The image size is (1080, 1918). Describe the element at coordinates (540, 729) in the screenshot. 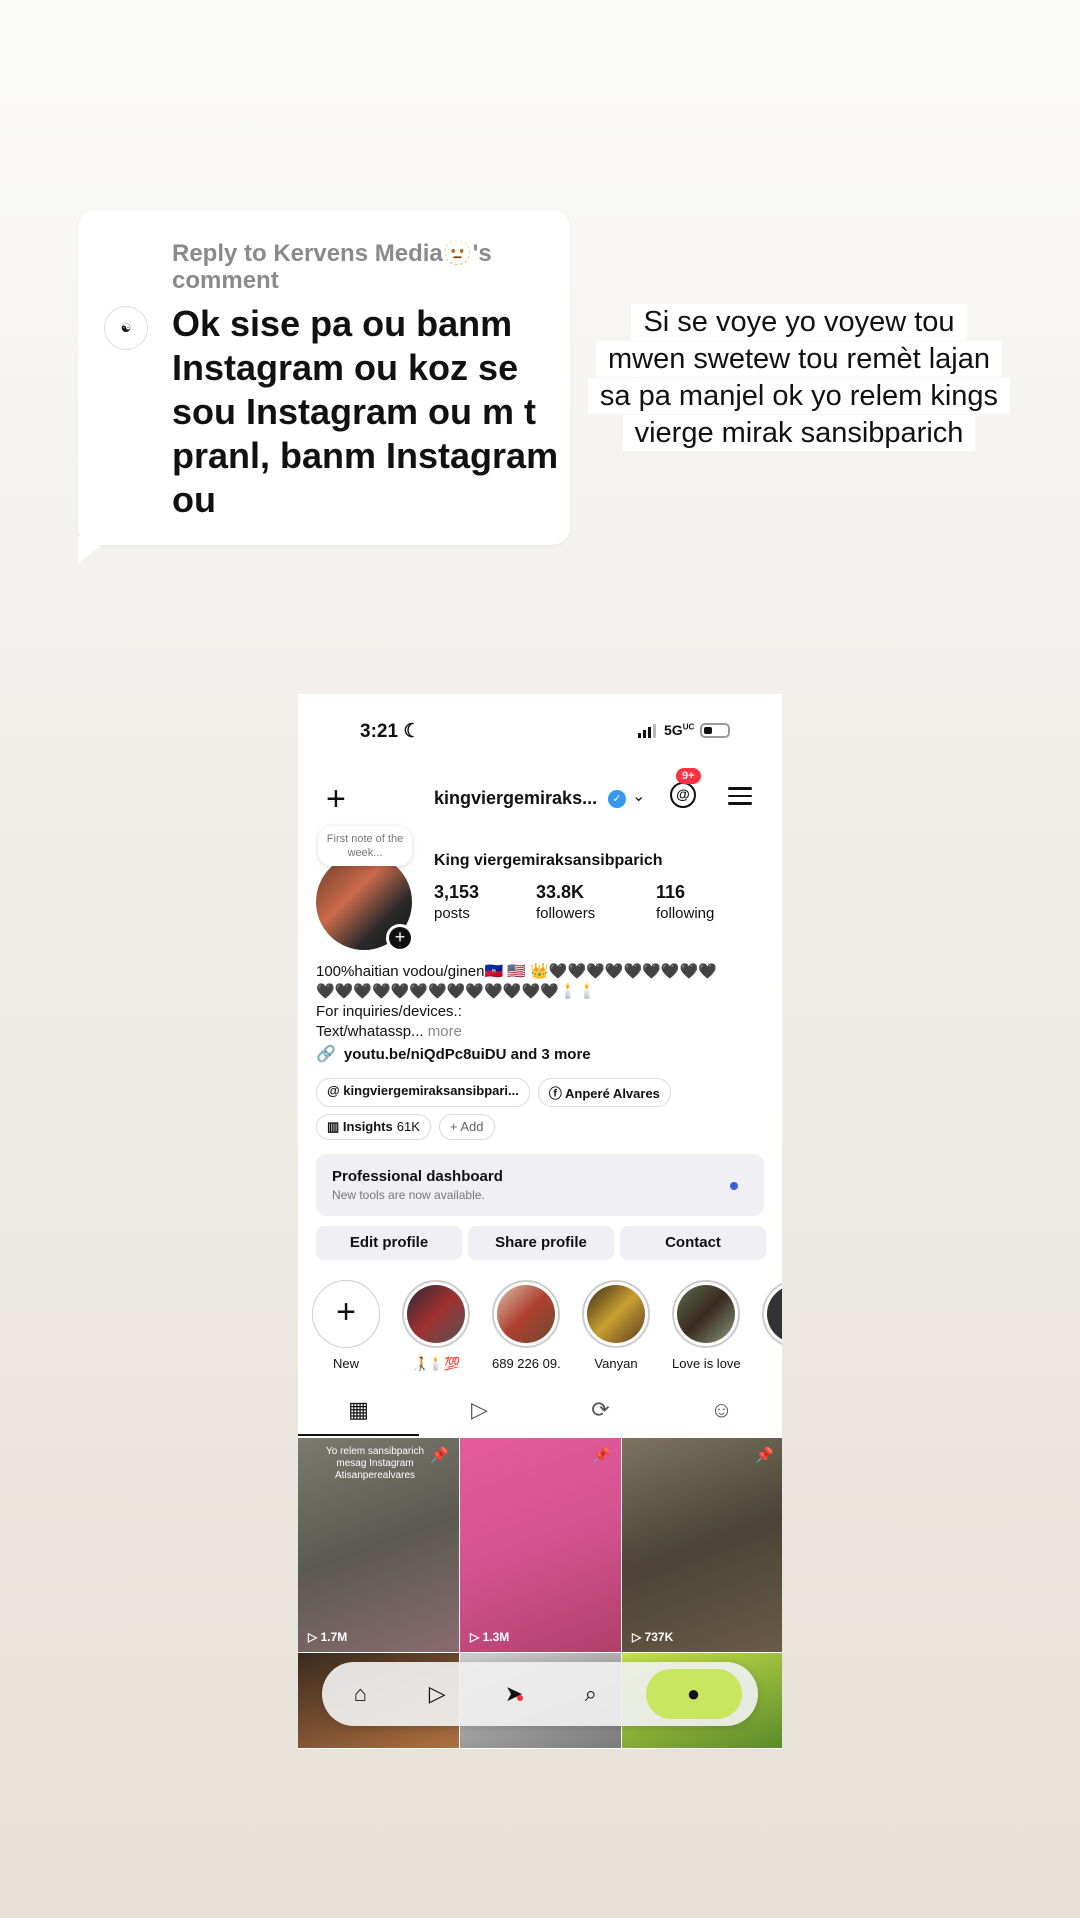

I see `status-bar: 3:21 ☾ 5GUC` at that location.